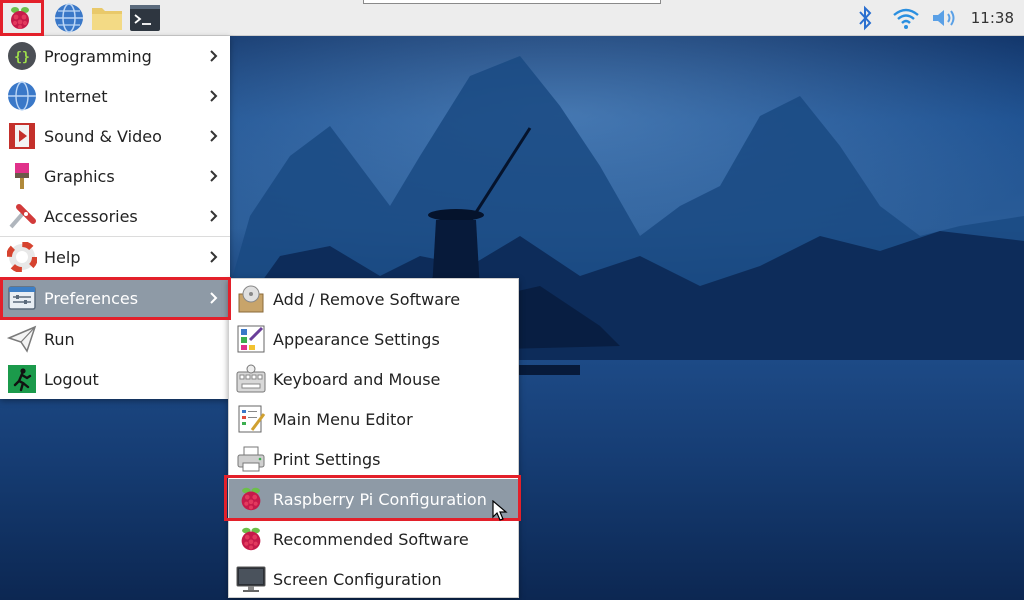 The image size is (1024, 600). I want to click on menu-item-label: Preferences, so click(91, 298).